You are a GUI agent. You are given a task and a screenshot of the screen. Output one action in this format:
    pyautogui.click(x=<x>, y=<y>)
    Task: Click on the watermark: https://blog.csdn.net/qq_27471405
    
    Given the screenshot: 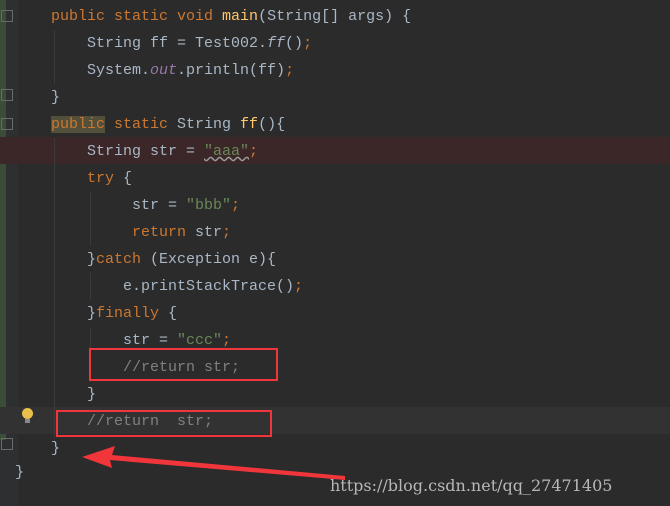 What is the action you would take?
    pyautogui.click(x=471, y=485)
    